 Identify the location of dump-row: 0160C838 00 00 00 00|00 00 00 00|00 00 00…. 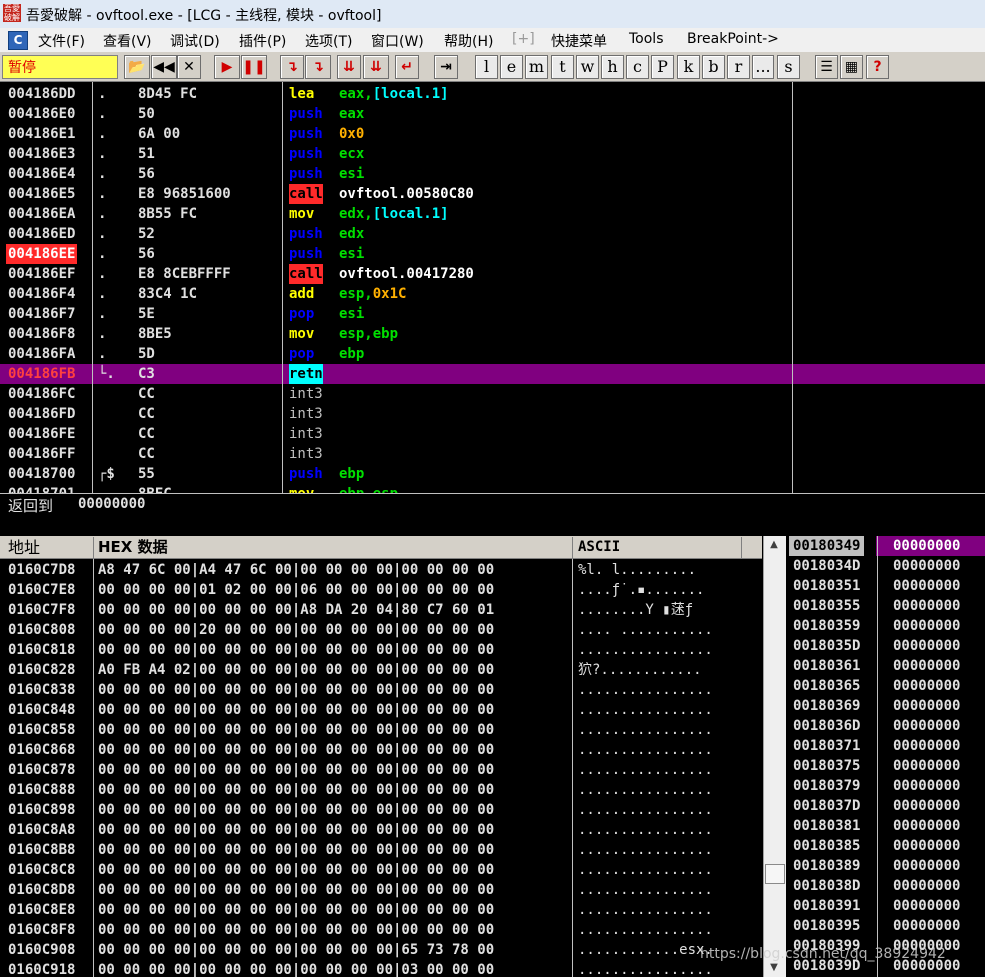
(381, 690).